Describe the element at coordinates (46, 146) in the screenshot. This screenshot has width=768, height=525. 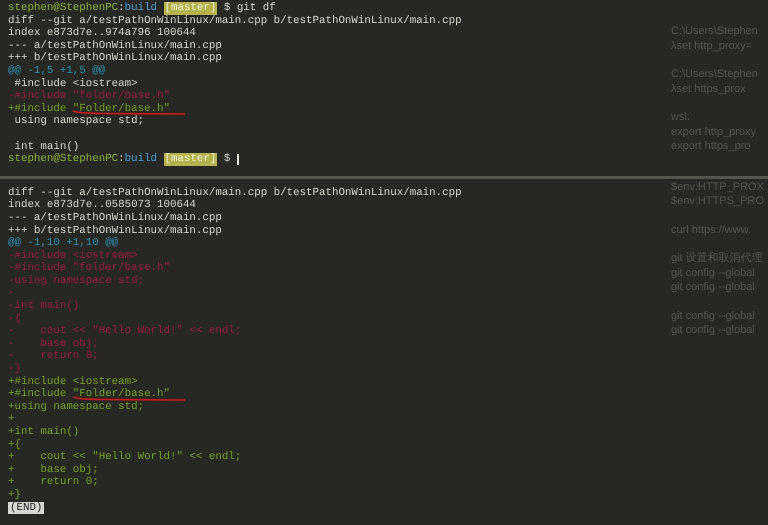
I see `diff-line: int main()` at that location.